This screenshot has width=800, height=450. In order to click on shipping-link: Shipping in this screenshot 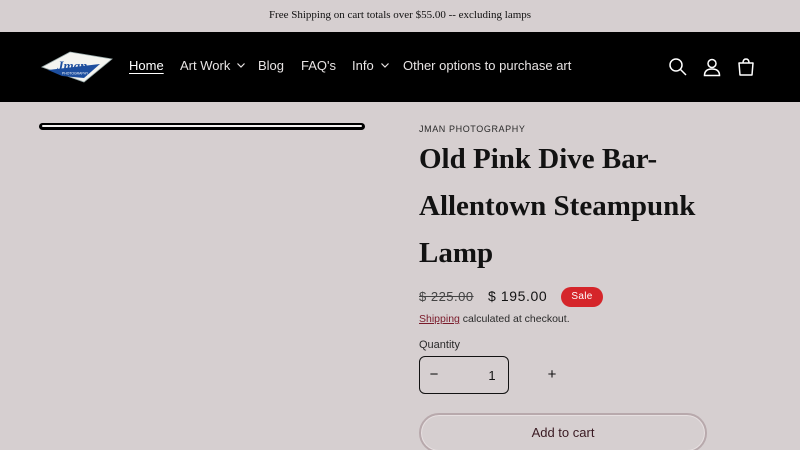, I will do `click(439, 319)`.